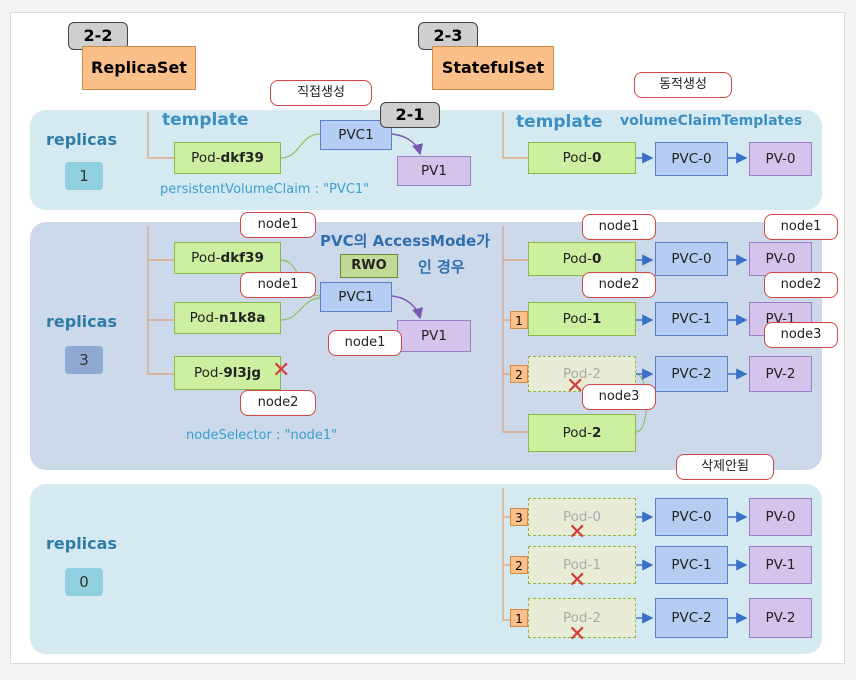  I want to click on ordinal-badge: 3, so click(519, 517).